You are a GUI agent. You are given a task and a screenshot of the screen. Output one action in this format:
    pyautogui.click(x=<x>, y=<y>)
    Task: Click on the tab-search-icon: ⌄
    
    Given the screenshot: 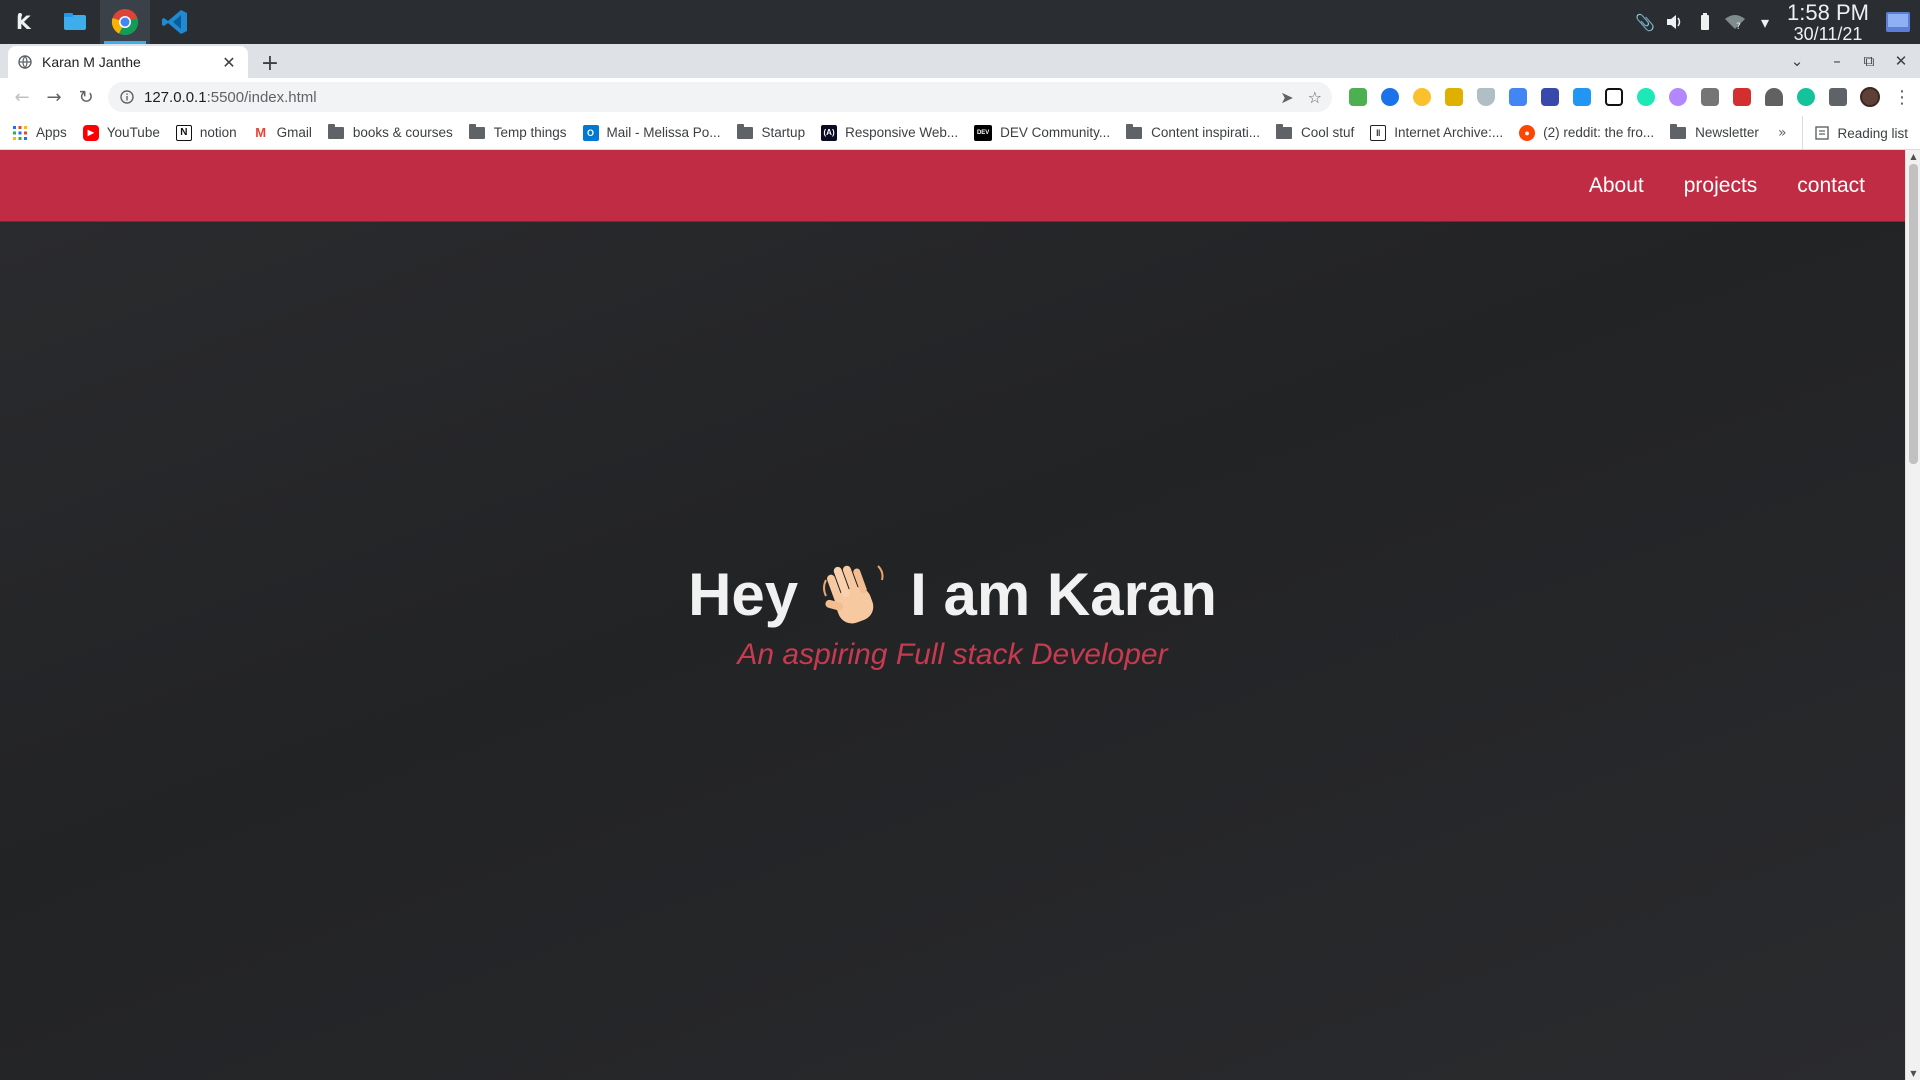 What is the action you would take?
    pyautogui.click(x=1797, y=61)
    